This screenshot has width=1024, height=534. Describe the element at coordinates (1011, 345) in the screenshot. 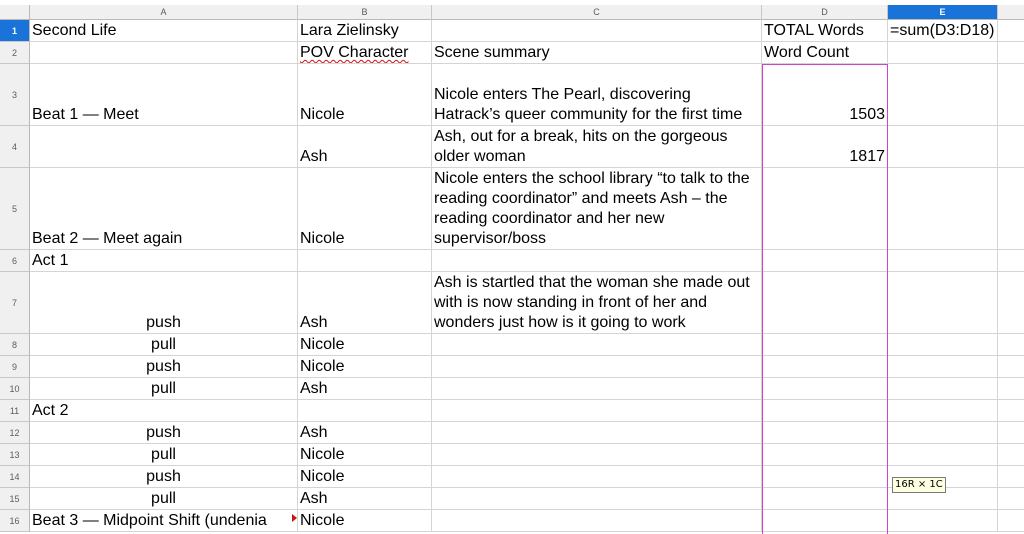

I see `cell-f8` at that location.